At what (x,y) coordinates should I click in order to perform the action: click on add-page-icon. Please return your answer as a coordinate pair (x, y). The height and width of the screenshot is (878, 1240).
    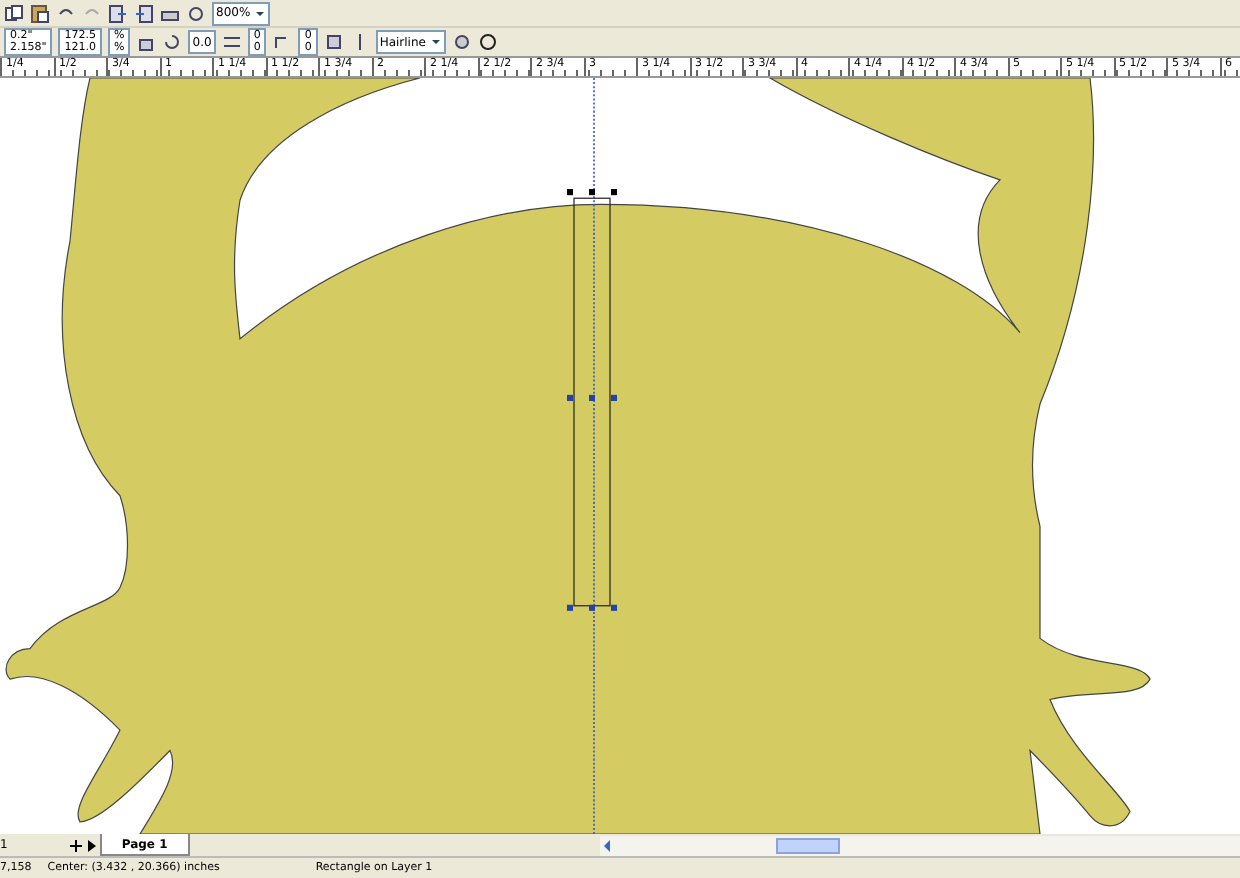
    Looking at the image, I should click on (75, 845).